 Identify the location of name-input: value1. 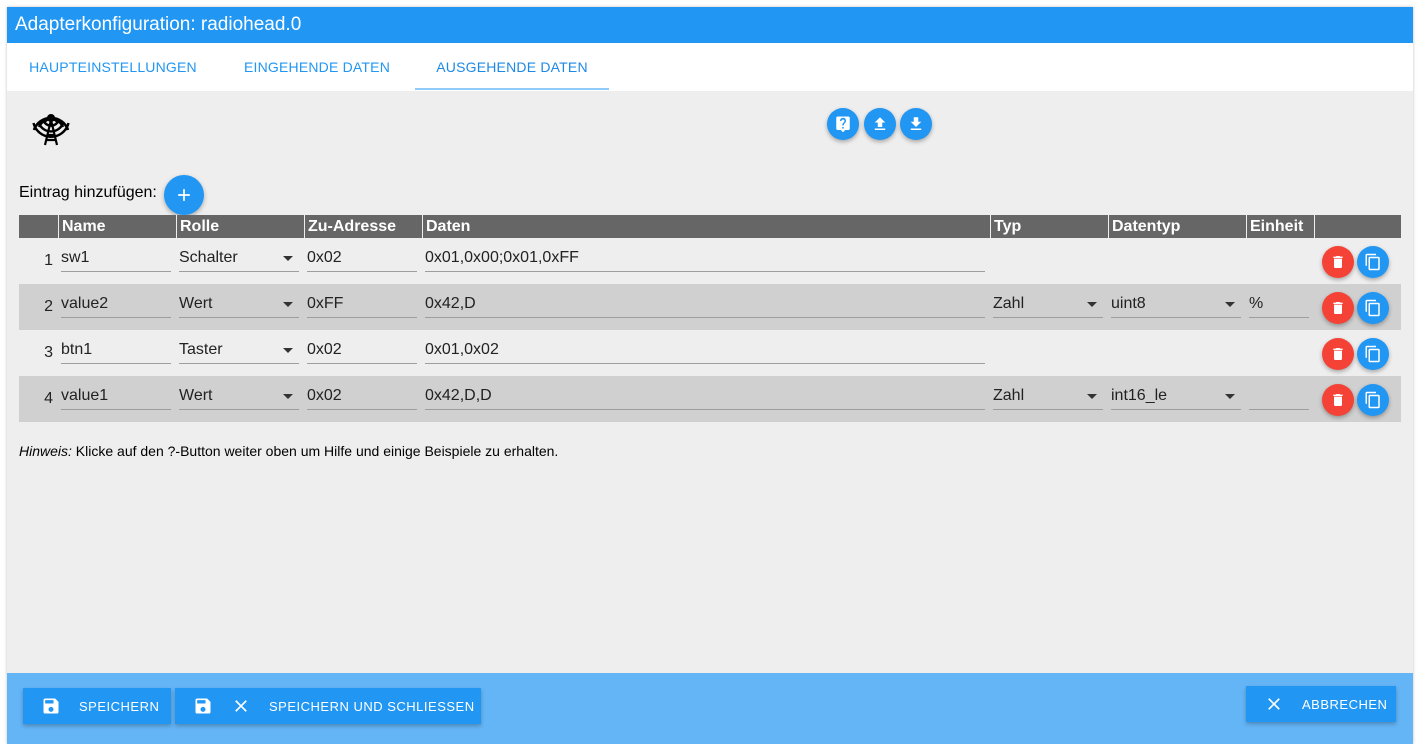
(116, 397).